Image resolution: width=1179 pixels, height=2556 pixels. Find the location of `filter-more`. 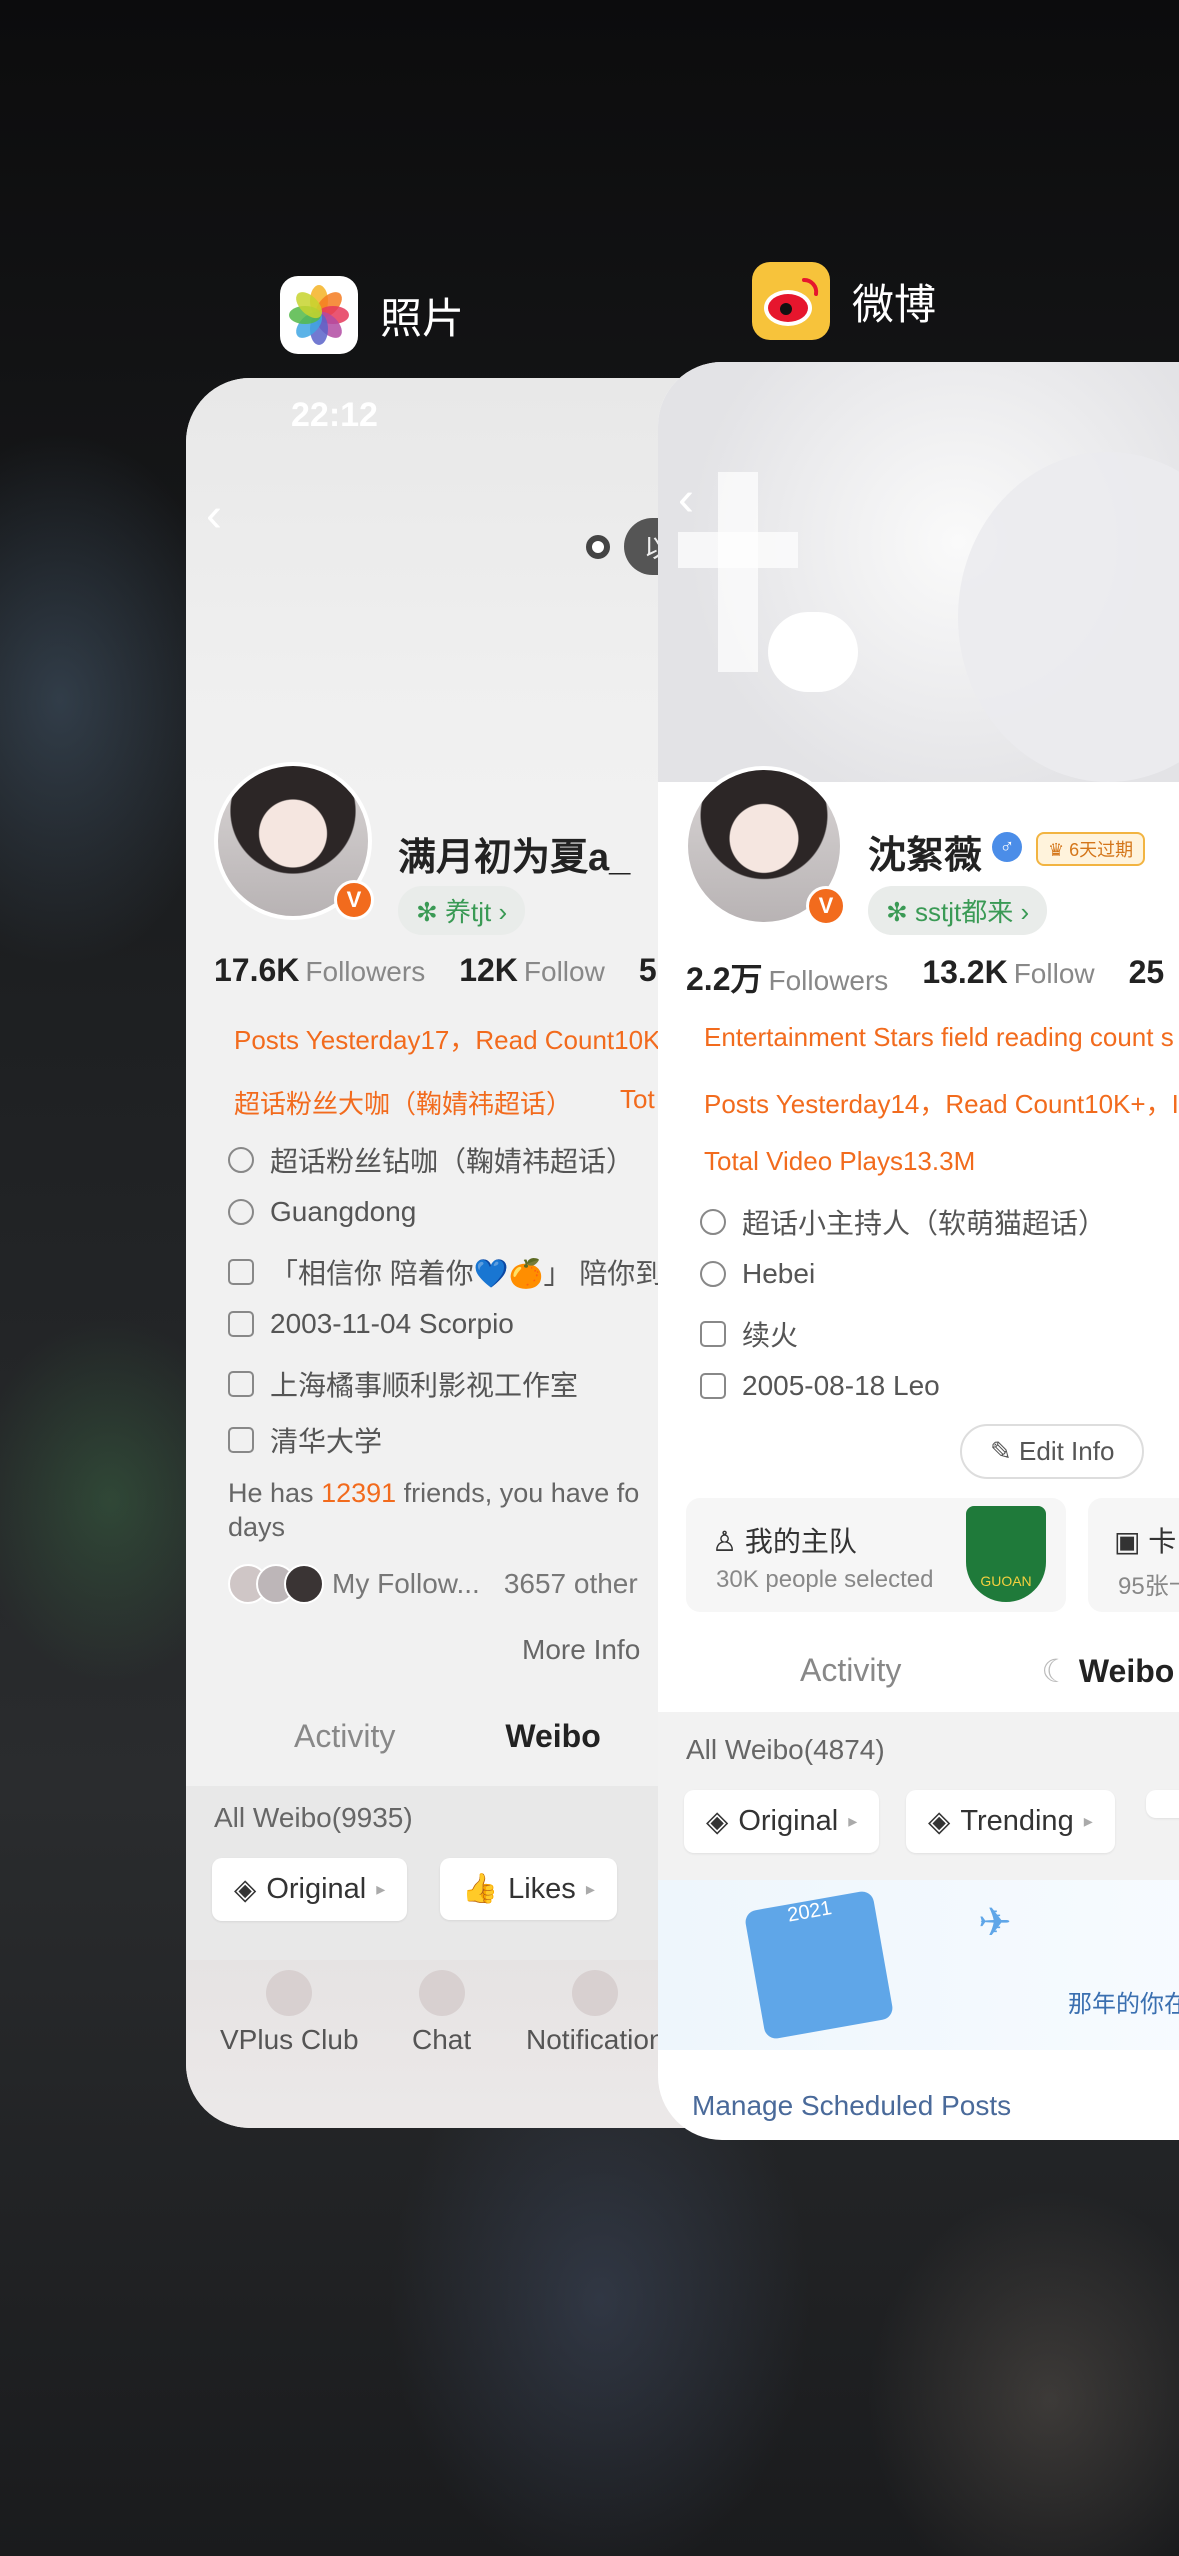

filter-more is located at coordinates (1162, 1804).